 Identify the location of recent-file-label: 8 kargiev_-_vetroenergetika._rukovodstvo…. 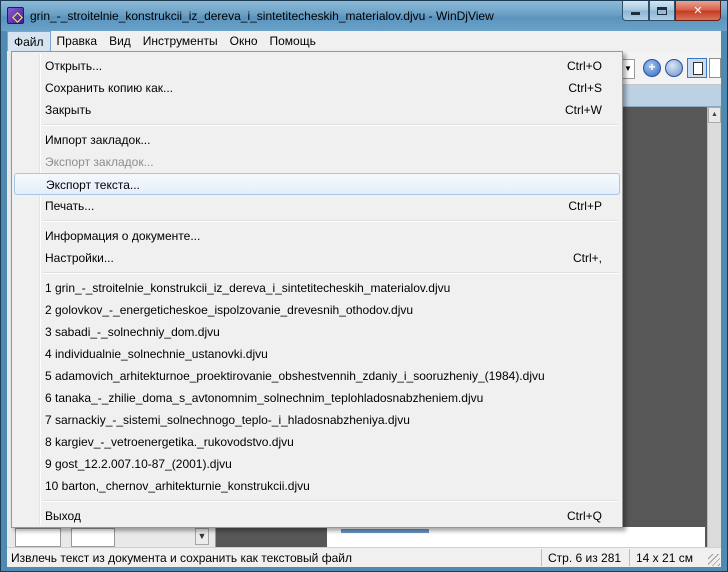
(169, 442).